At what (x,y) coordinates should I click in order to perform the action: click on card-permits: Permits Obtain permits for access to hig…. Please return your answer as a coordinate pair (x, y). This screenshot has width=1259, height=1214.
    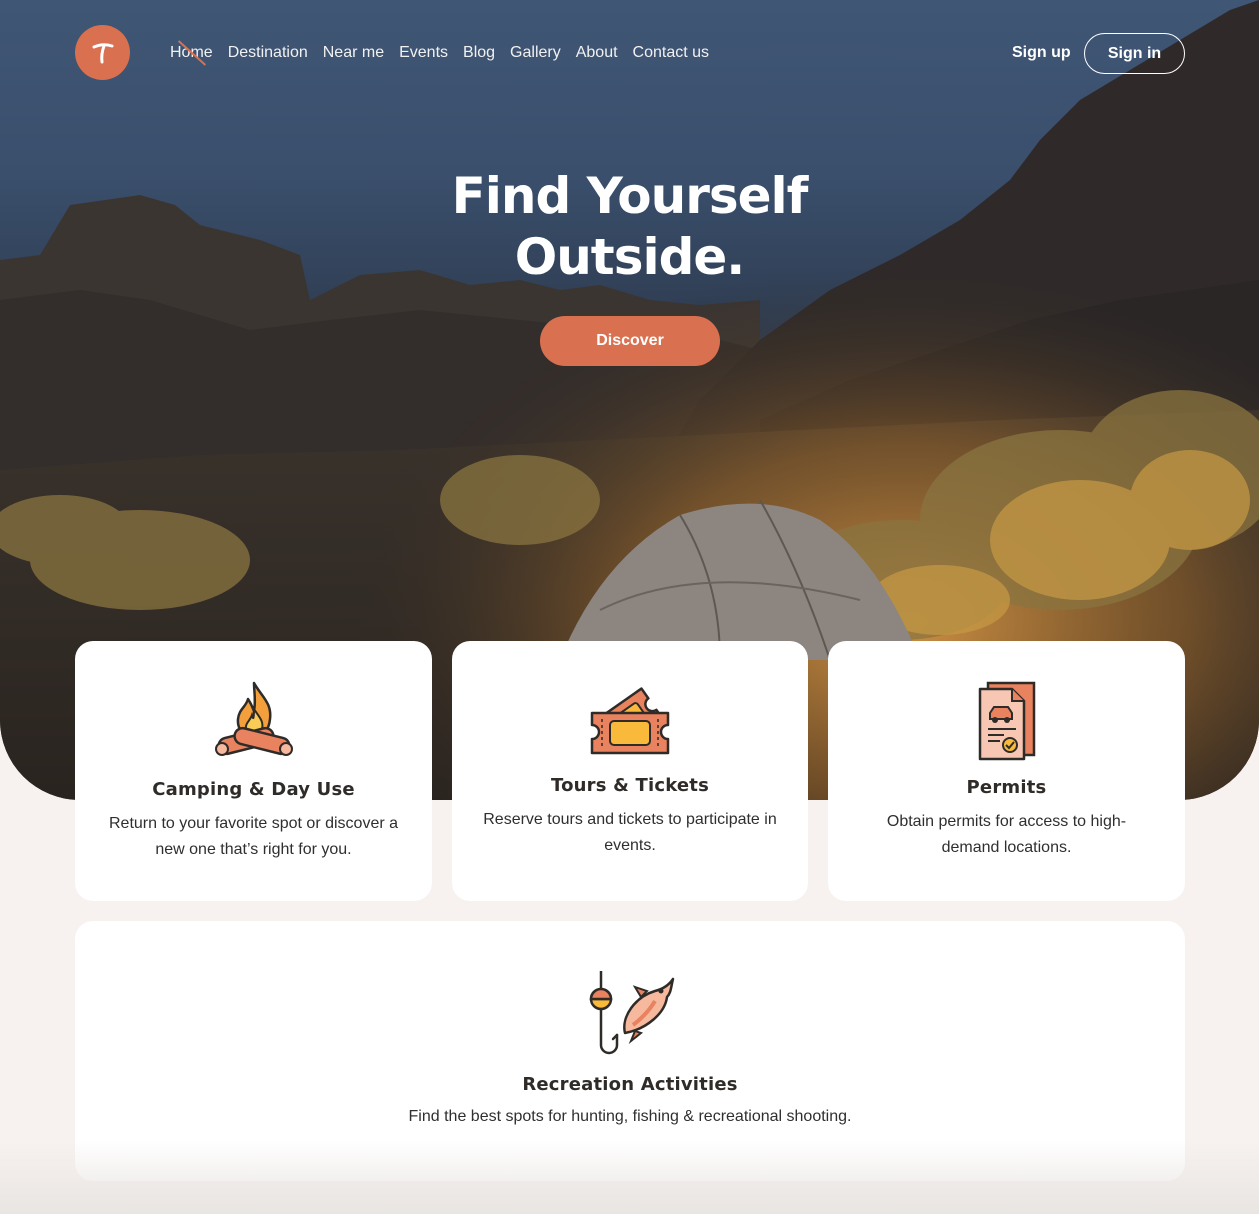
    Looking at the image, I should click on (1006, 771).